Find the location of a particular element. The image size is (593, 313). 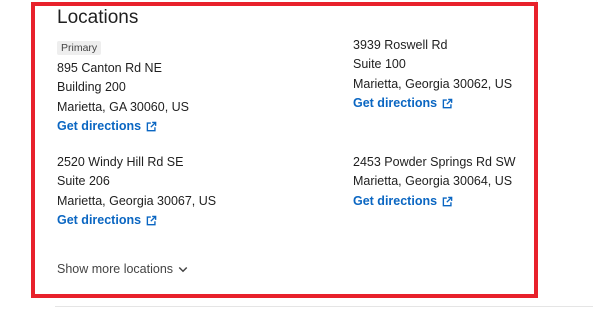

address-line: Marietta, Georgia 30067, US is located at coordinates (137, 200).